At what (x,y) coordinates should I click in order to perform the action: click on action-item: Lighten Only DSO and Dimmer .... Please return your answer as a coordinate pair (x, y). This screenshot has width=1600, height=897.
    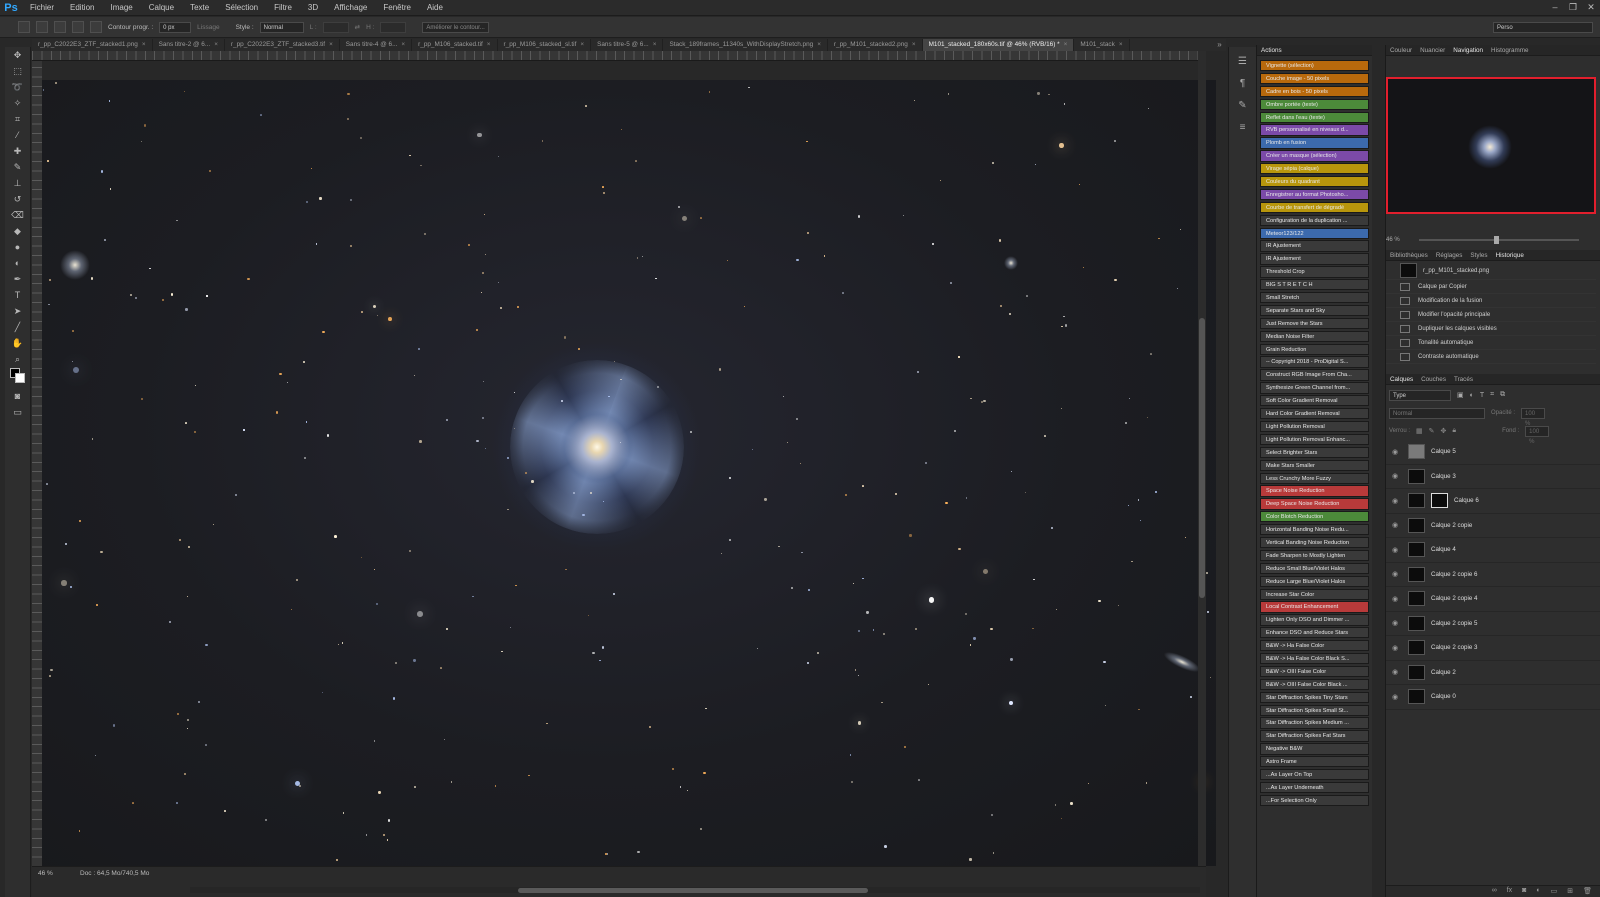
    Looking at the image, I should click on (1314, 620).